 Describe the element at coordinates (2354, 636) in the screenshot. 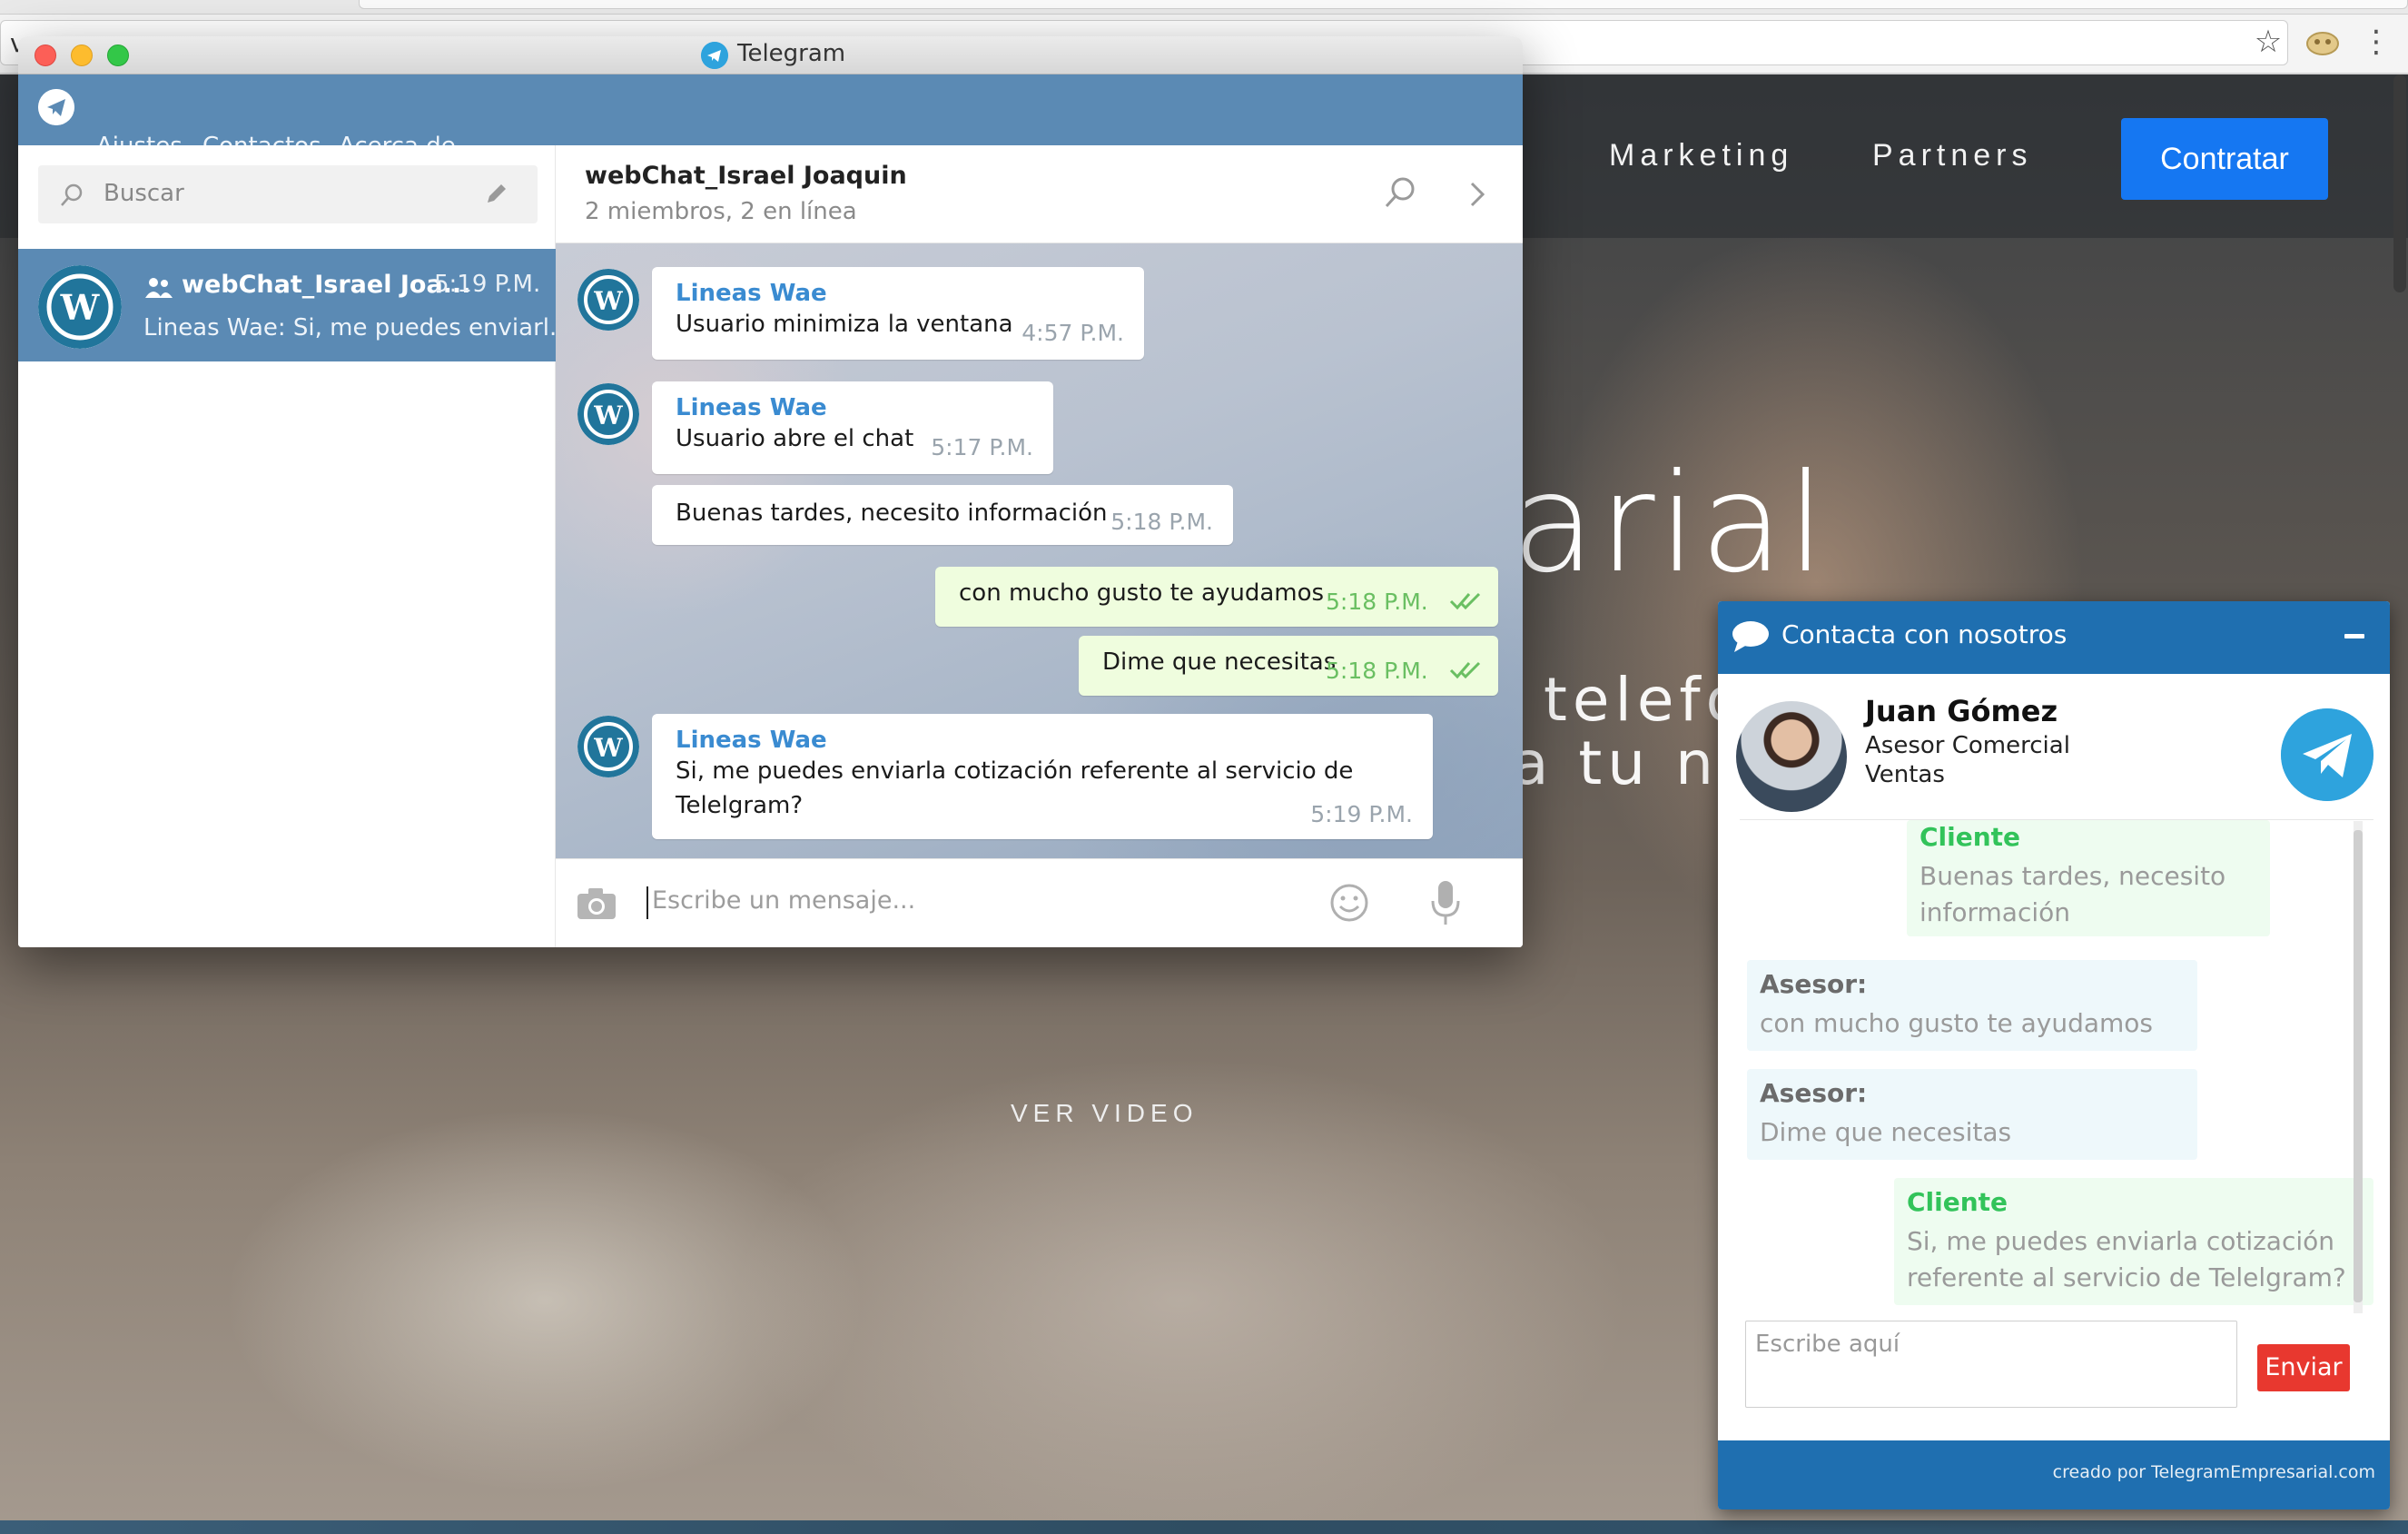

I see `minimize-icon` at that location.